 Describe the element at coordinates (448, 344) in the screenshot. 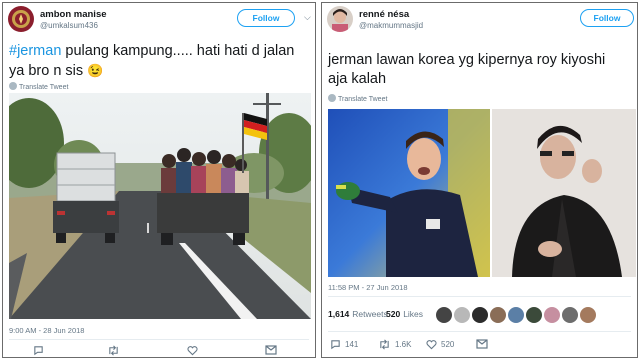

I see `like-count: 520` at that location.